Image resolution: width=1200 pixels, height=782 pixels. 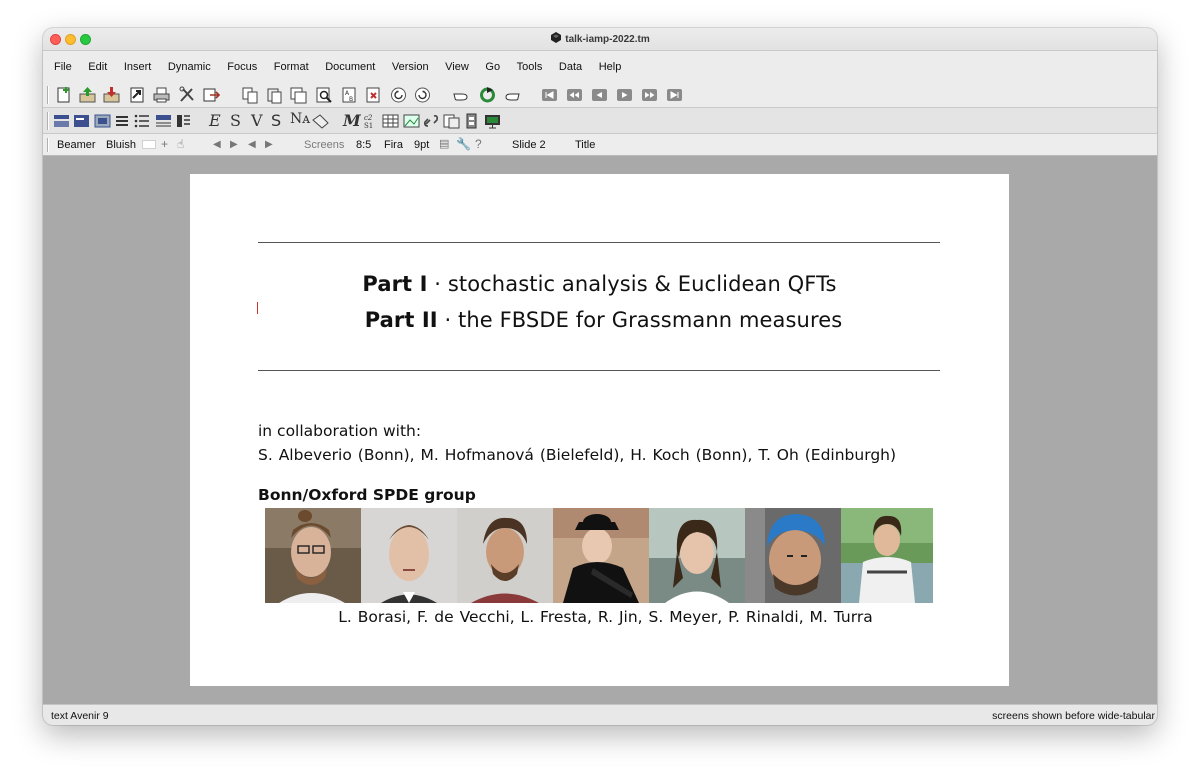 What do you see at coordinates (215, 120) in the screenshot?
I see `emphasize-button: E` at bounding box center [215, 120].